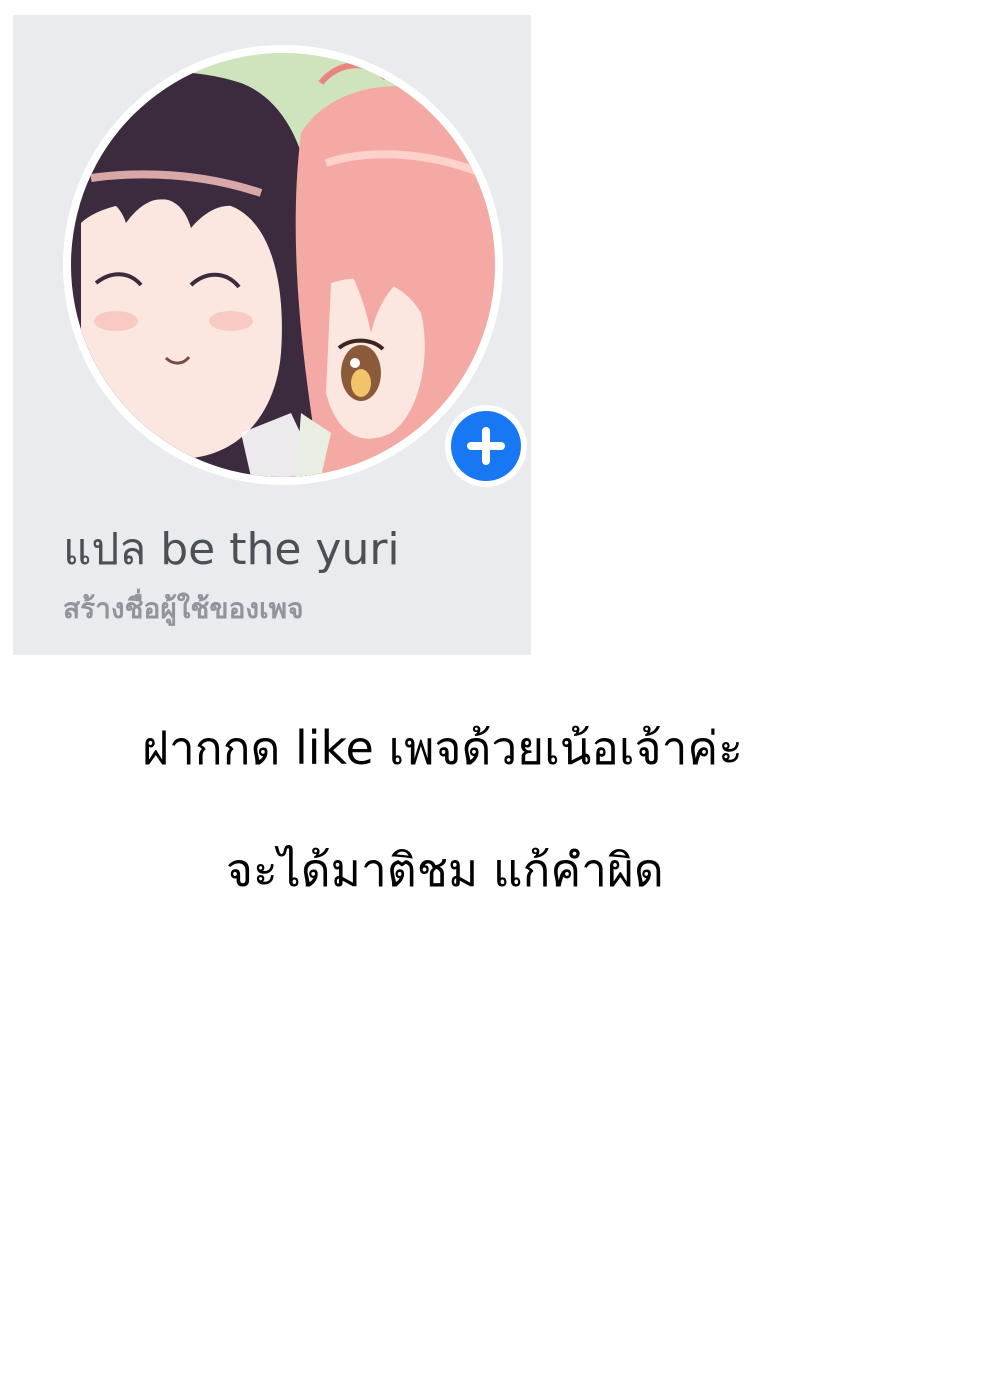 This screenshot has width=990, height=1400. Describe the element at coordinates (442, 748) in the screenshot. I see `message-line-1: ฝากกด like เพจด้วยเน้อเจ้าค่ะ` at that location.